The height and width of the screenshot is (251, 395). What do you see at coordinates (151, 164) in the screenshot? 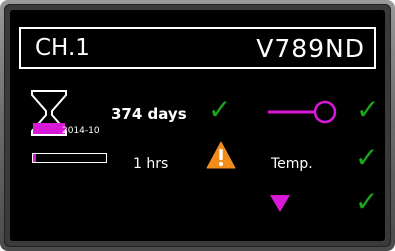
I see `hours-label: 1 hrs` at bounding box center [151, 164].